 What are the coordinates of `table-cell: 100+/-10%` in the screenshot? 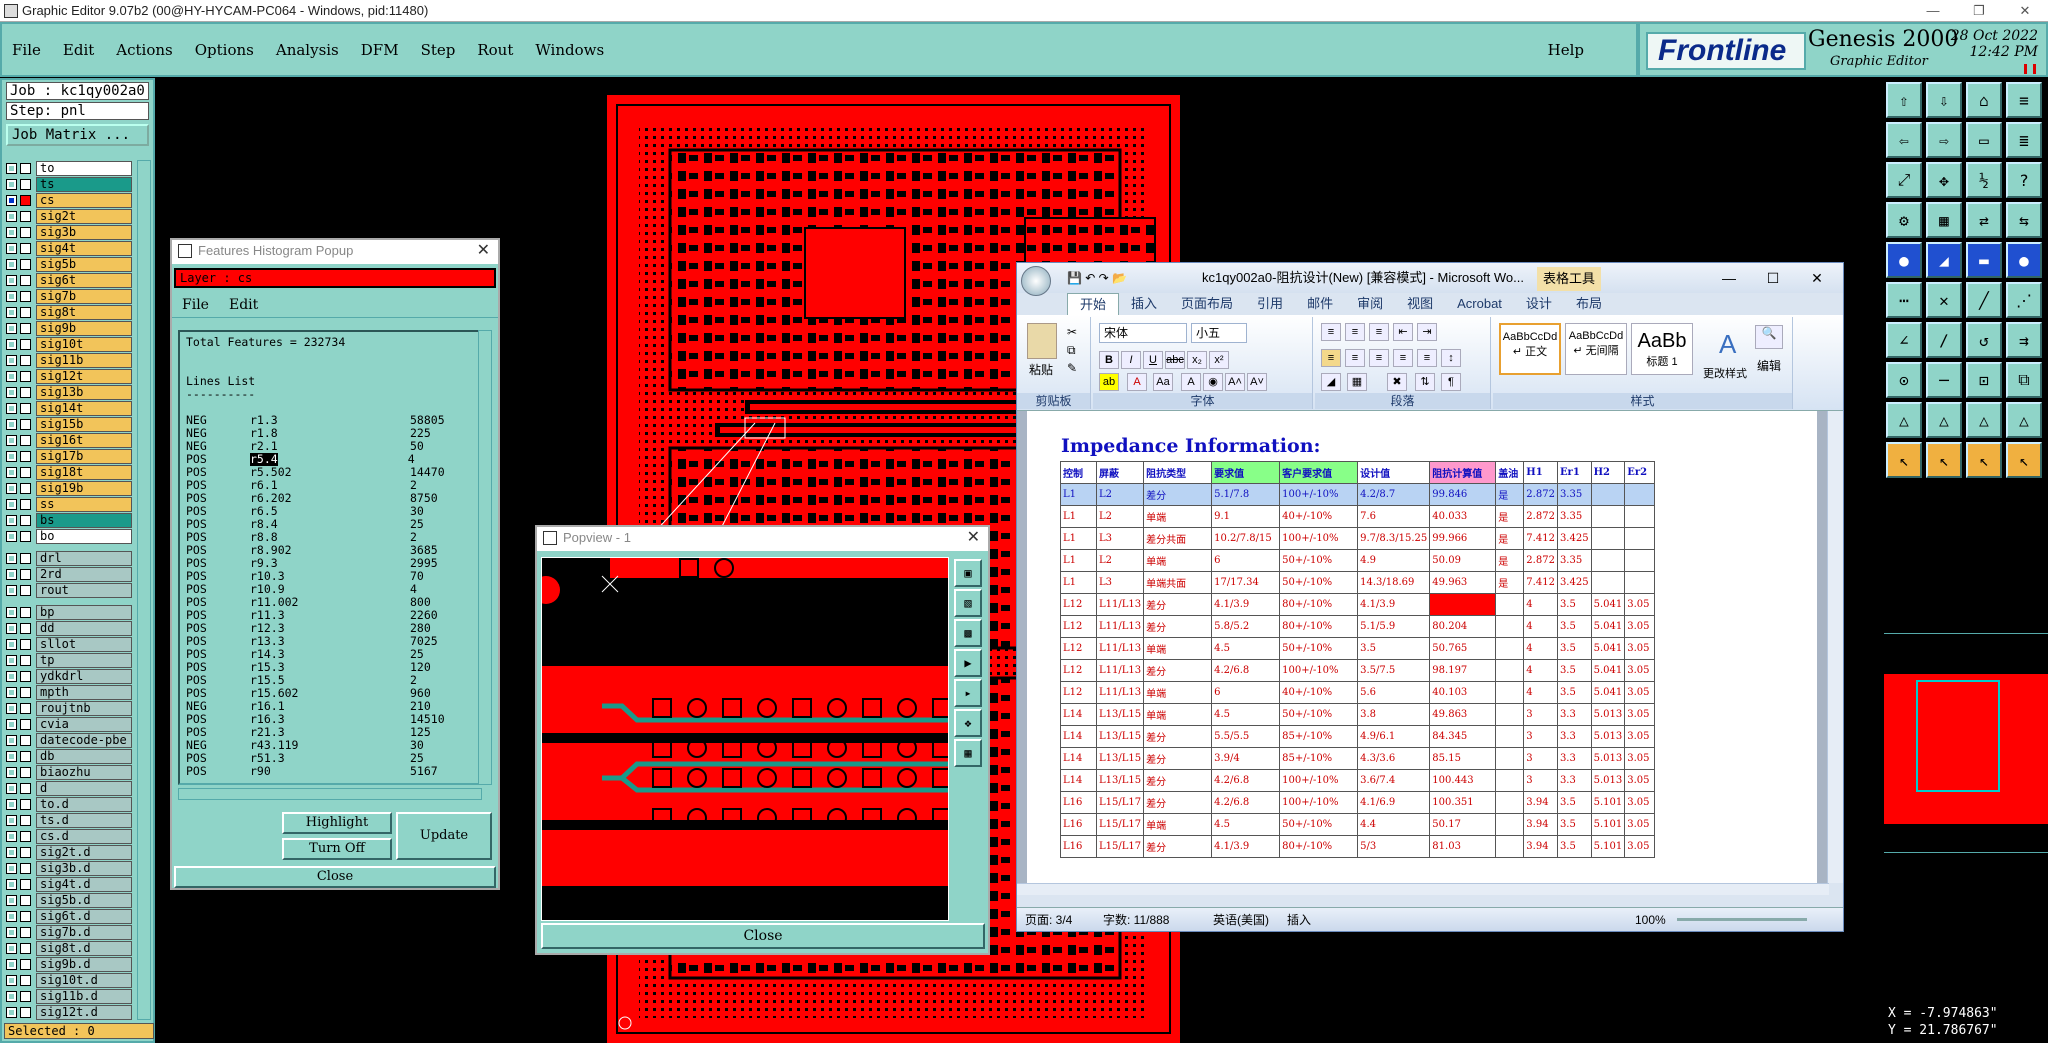 It's located at (1319, 670).